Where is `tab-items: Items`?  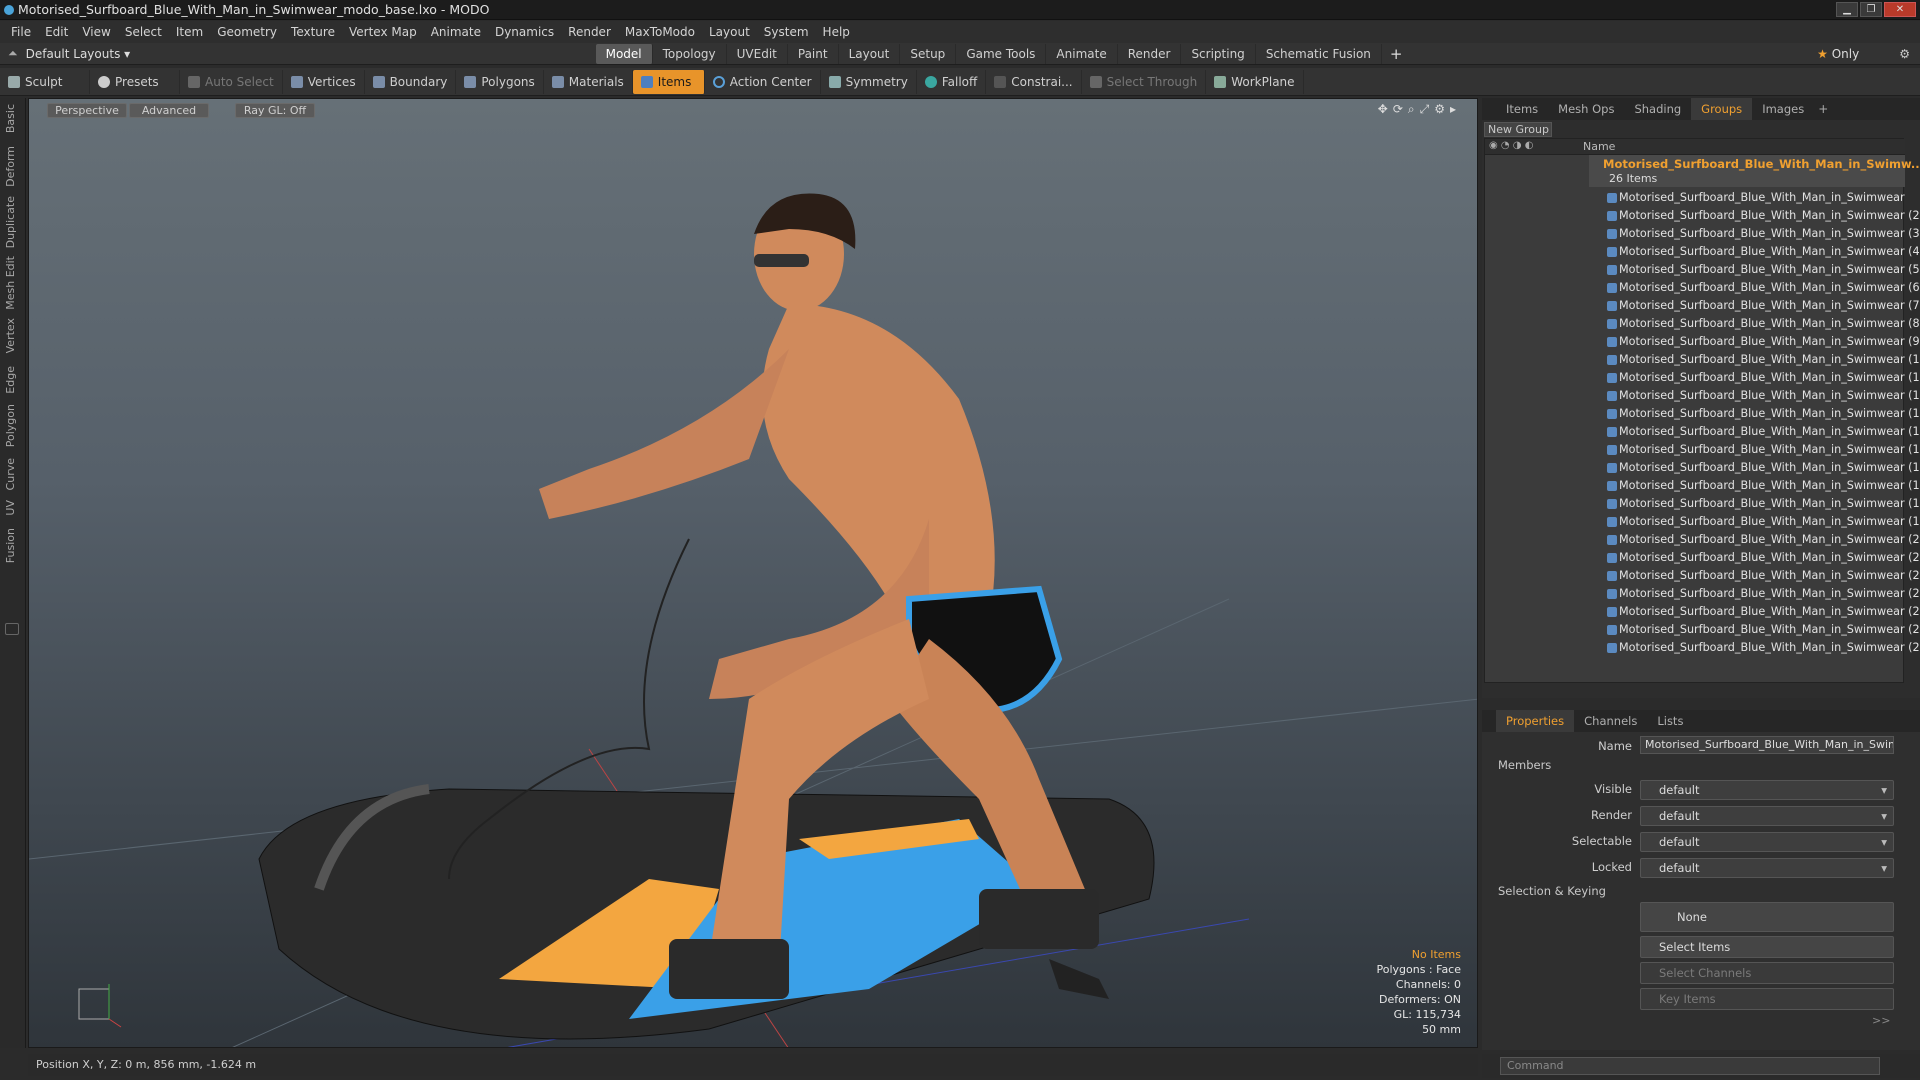 tab-items: Items is located at coordinates (1522, 109).